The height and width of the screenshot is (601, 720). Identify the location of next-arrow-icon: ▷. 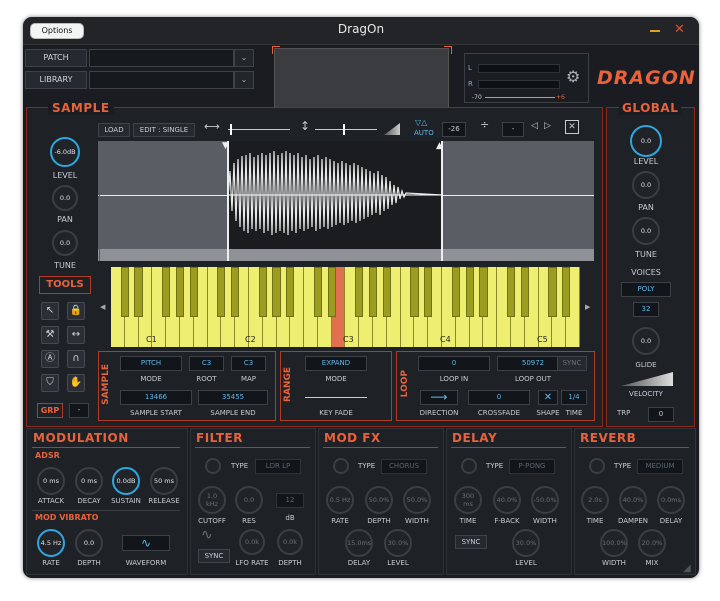
(547, 126).